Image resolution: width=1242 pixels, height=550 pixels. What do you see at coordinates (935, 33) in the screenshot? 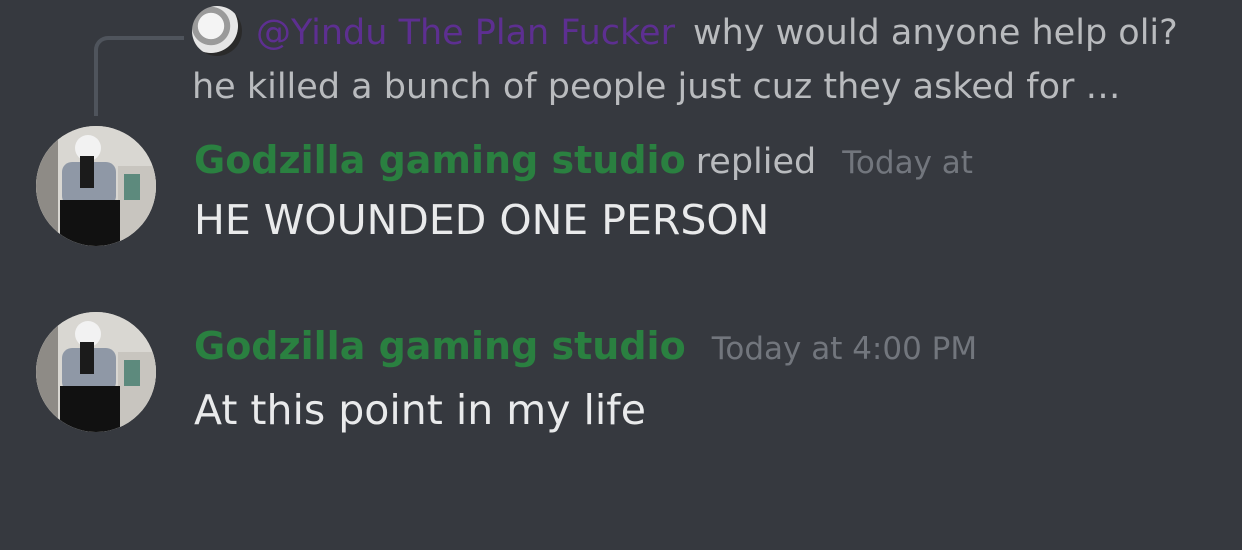
I see `reply-text-line-1: why would anyone help oli?` at bounding box center [935, 33].